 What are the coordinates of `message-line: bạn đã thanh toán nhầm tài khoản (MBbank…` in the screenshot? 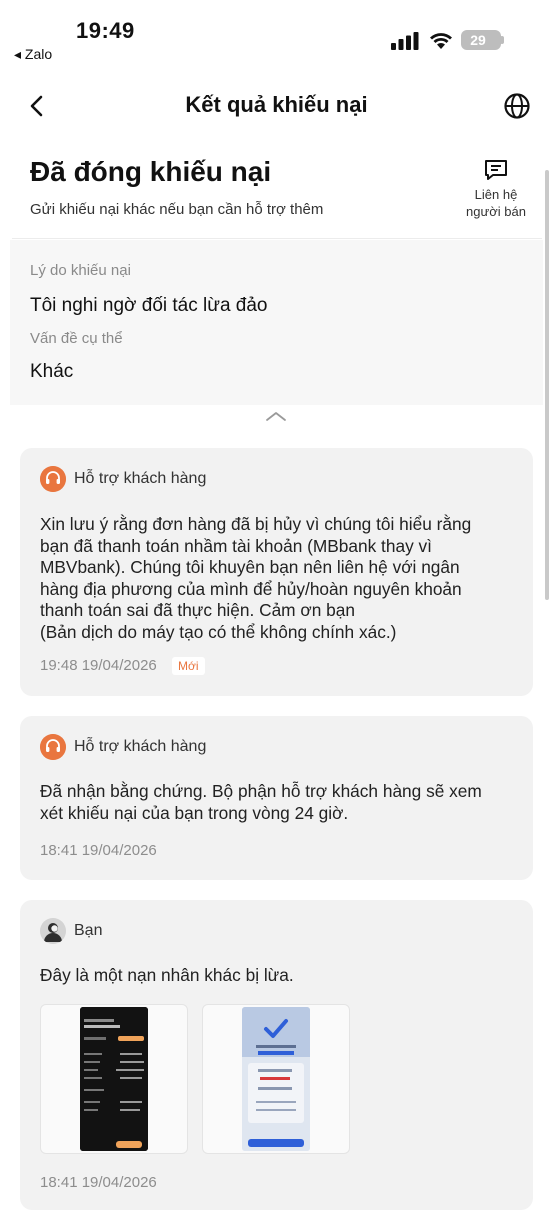 It's located at (236, 545).